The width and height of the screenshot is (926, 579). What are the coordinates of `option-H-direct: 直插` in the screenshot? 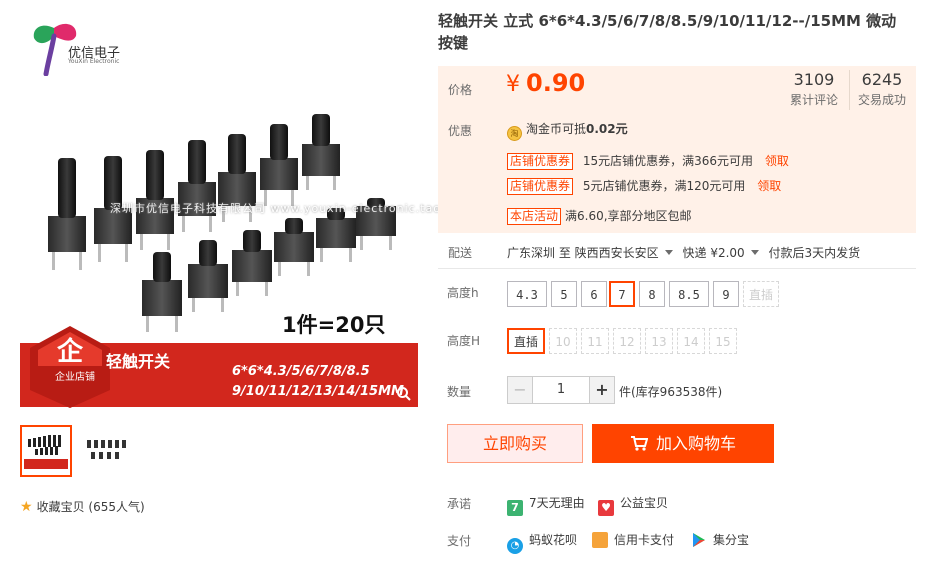 It's located at (526, 341).